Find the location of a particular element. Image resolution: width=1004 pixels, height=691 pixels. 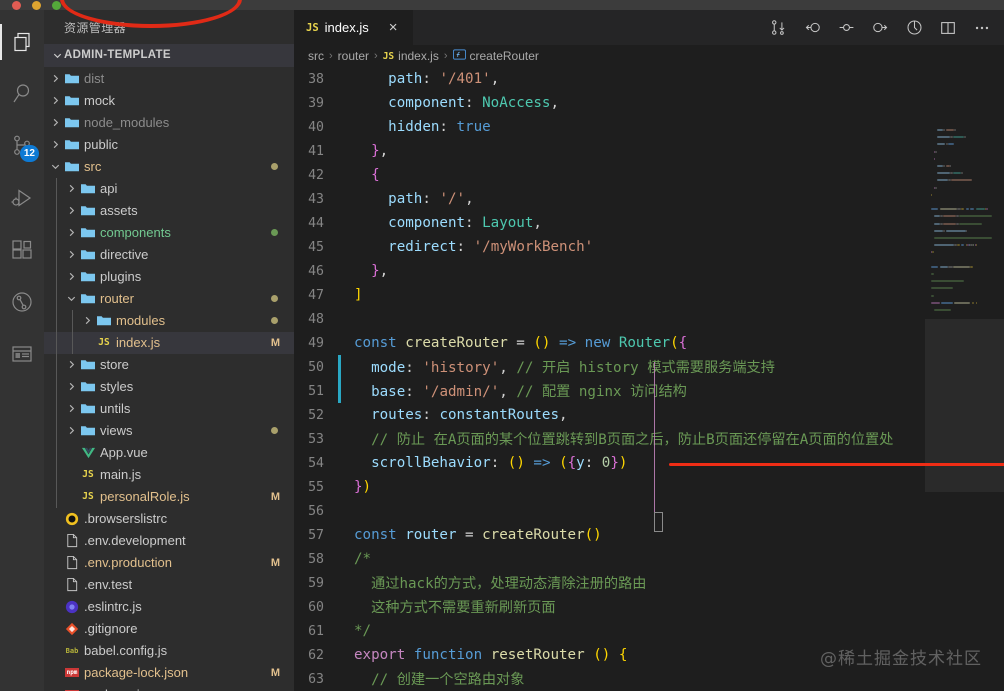

tree-item-views: views is located at coordinates (169, 430).